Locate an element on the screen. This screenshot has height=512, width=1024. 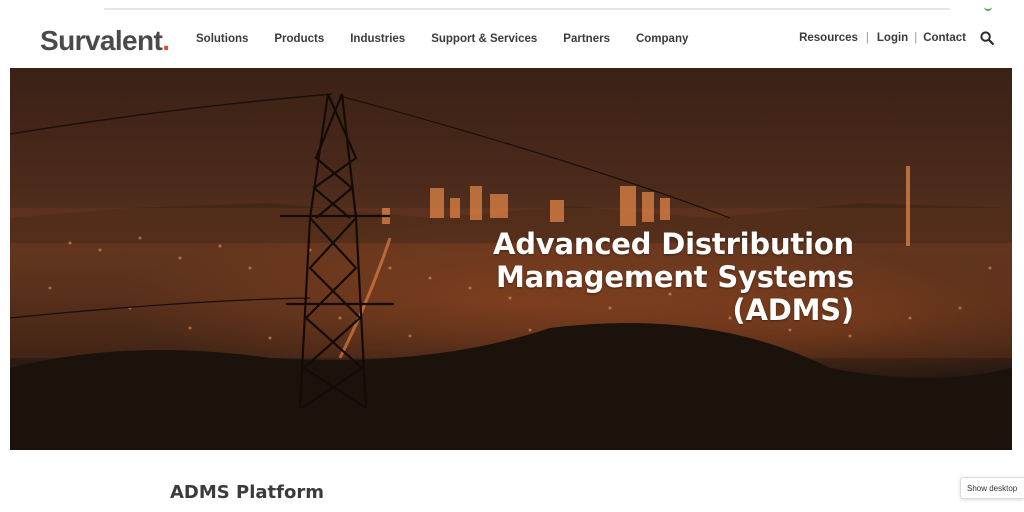
nav-item-solutions: Solutions is located at coordinates (222, 39).